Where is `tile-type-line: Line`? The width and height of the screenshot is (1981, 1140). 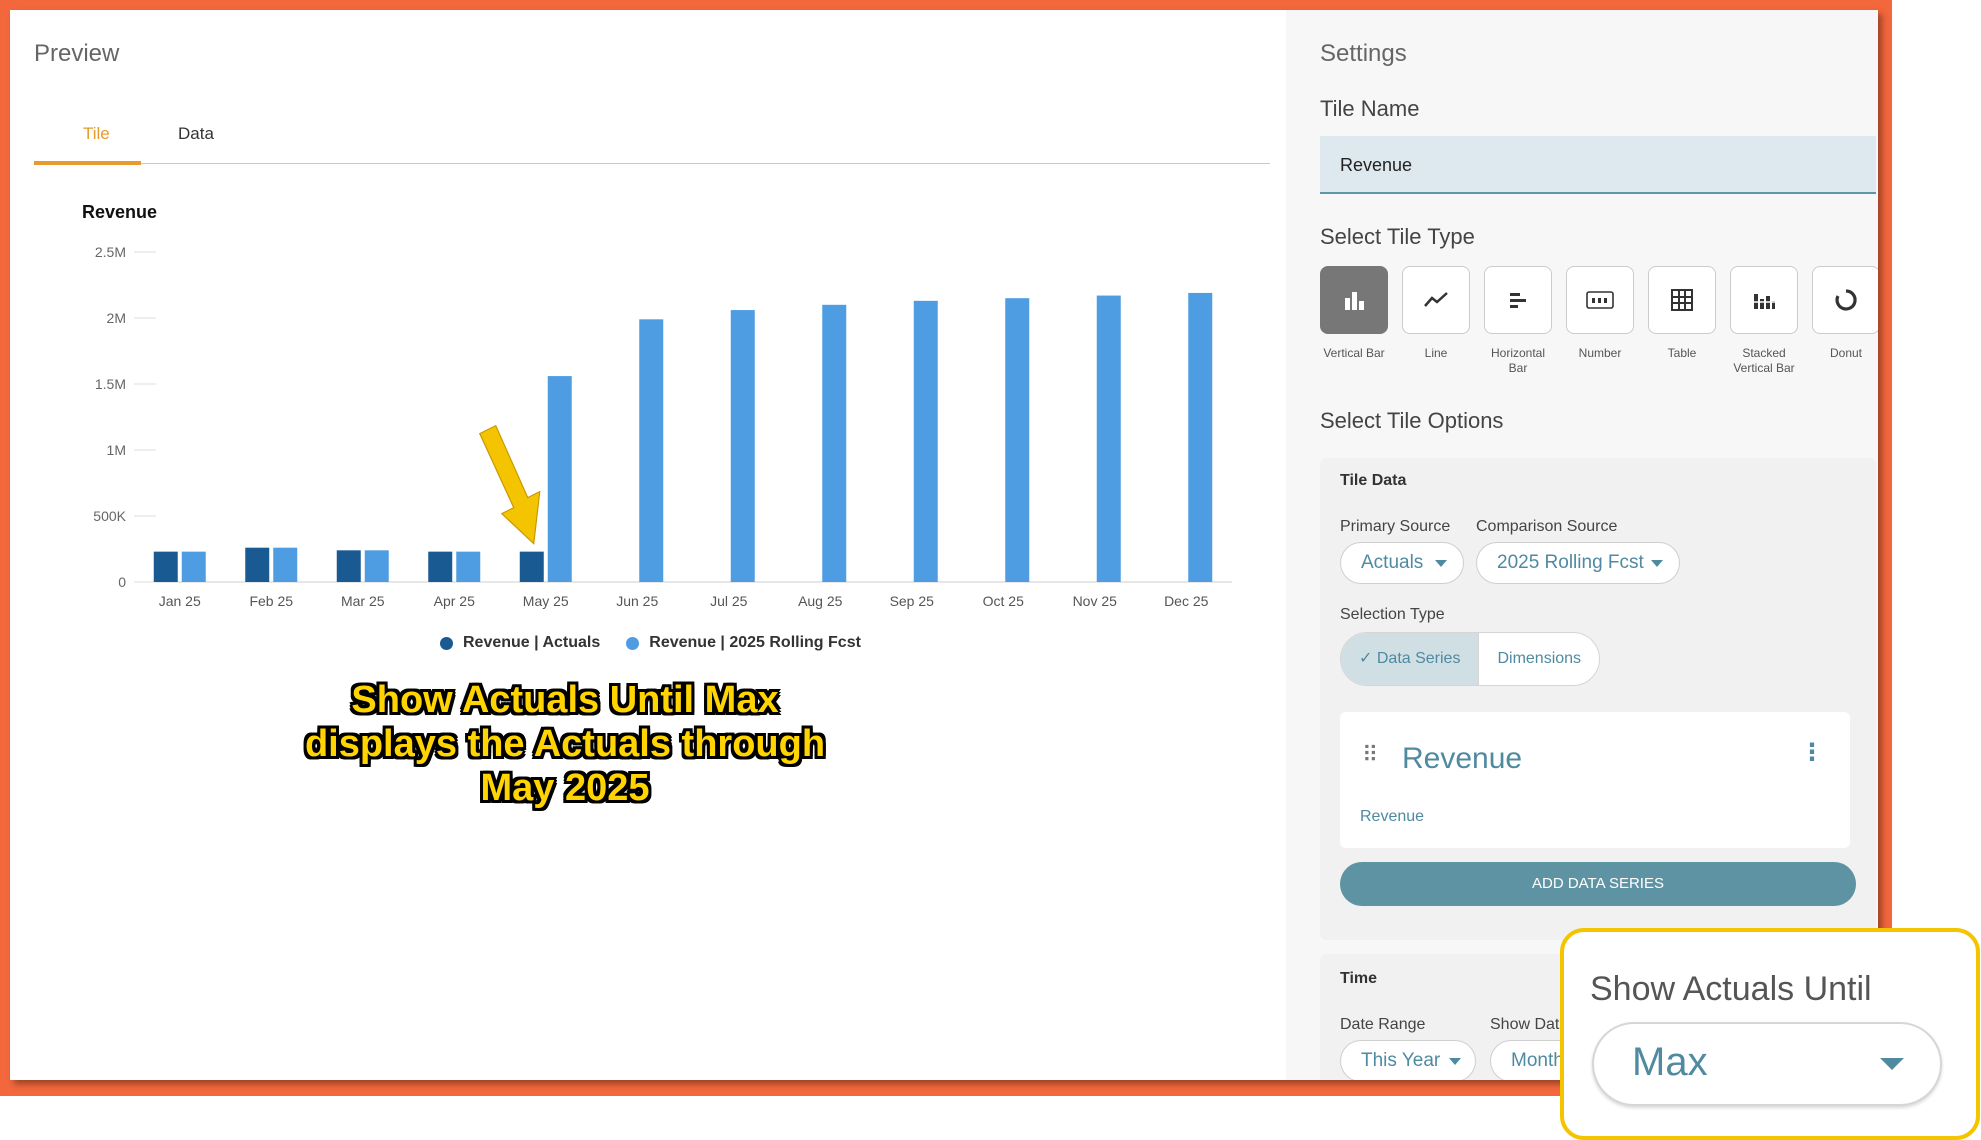
tile-type-line: Line is located at coordinates (1436, 321).